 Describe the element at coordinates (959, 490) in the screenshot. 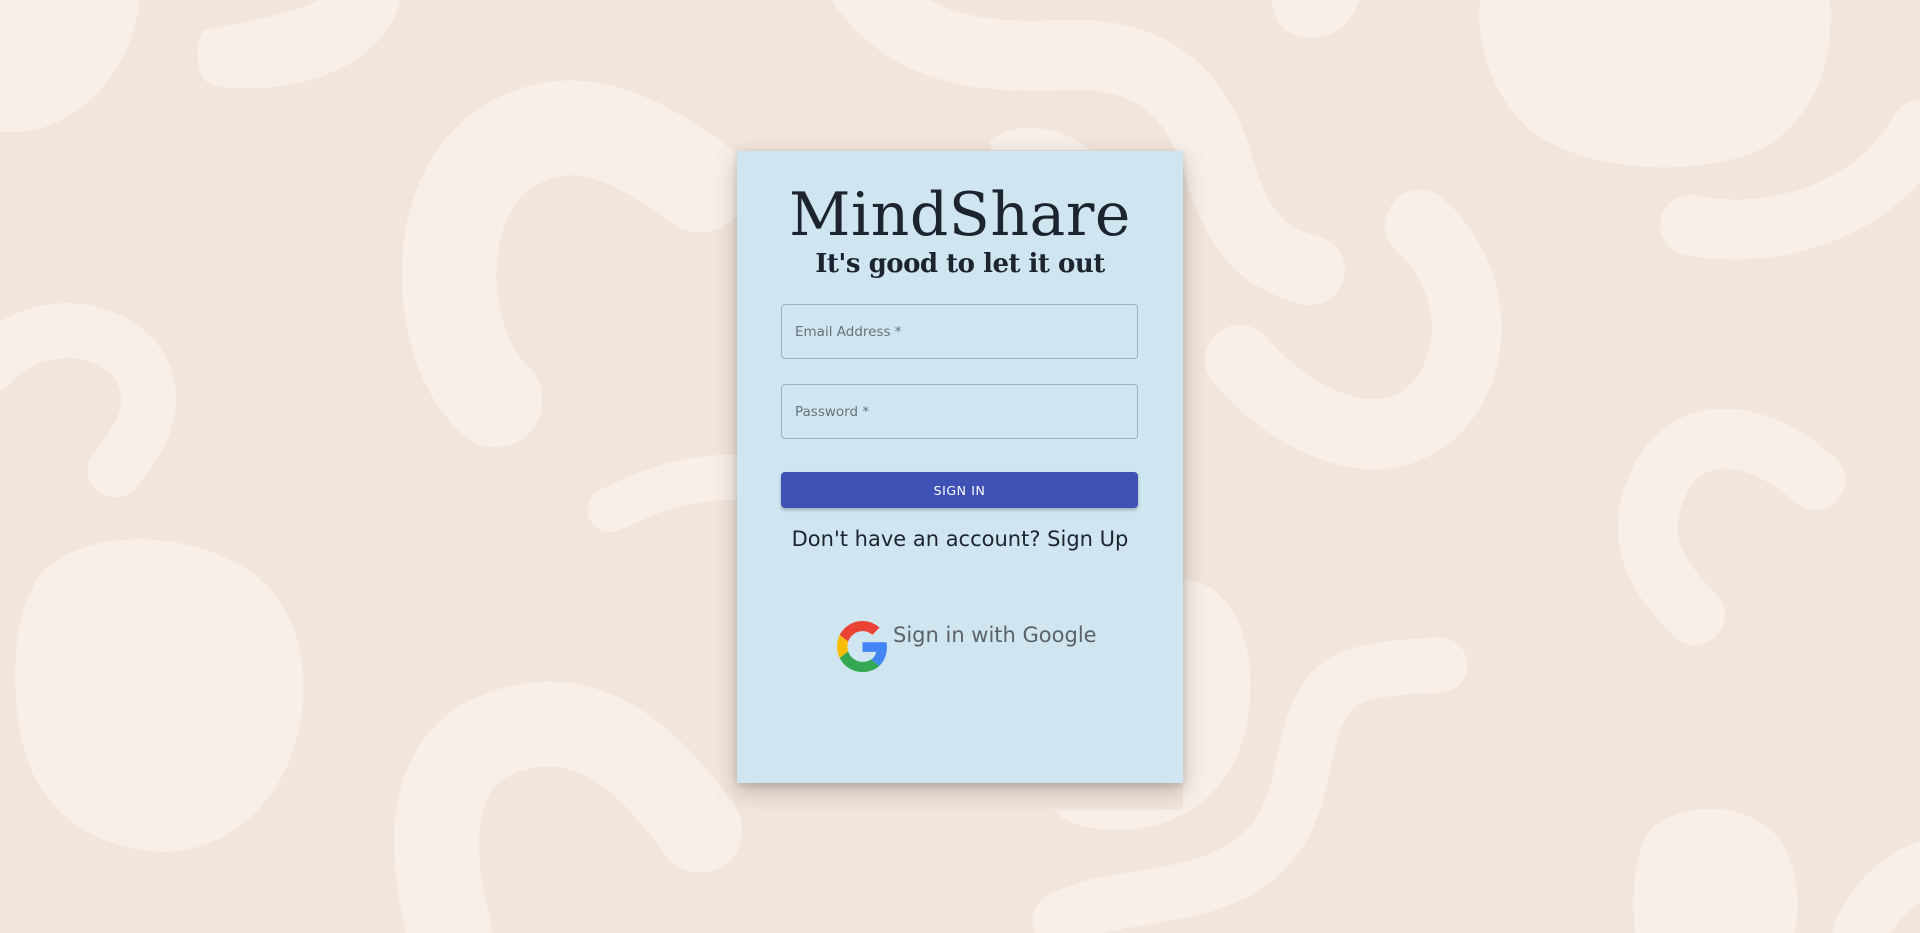

I see `sign-in-button: SIGN IN` at that location.